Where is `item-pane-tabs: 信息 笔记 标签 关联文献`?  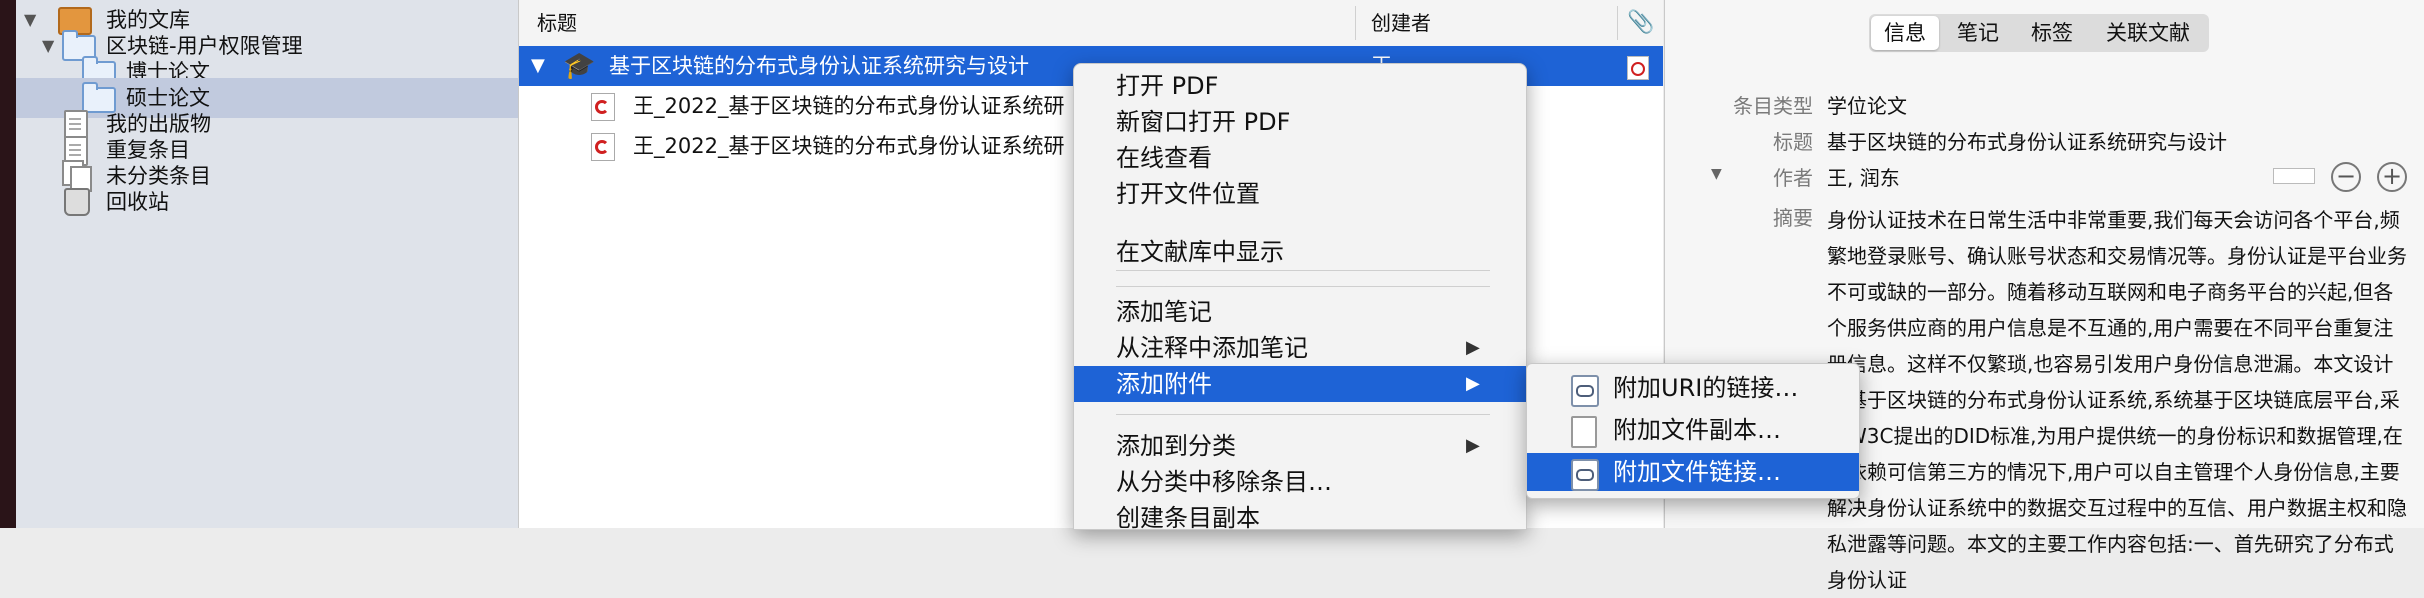 item-pane-tabs: 信息 笔记 标签 关联文献 is located at coordinates (2039, 33).